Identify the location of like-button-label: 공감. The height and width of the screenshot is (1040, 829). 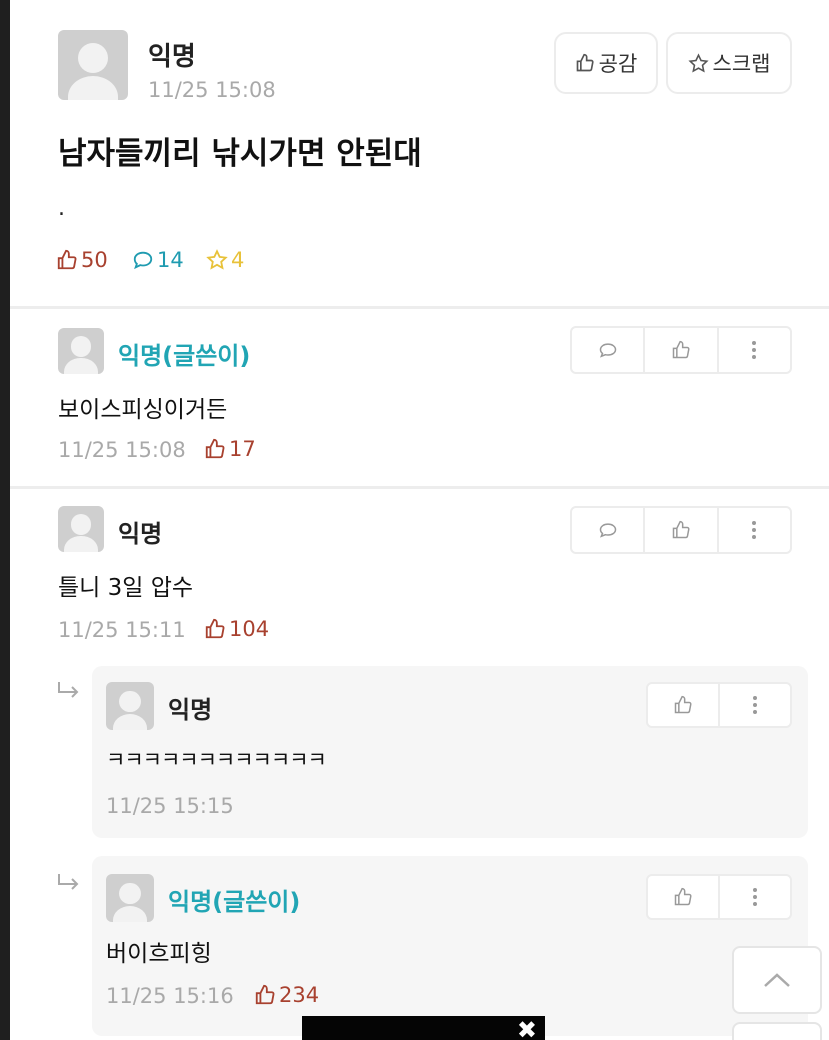
(618, 64).